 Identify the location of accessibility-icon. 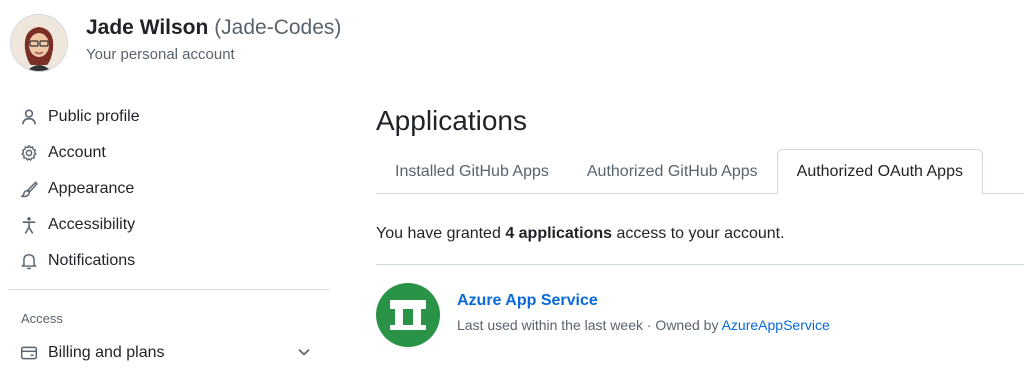
(29, 225).